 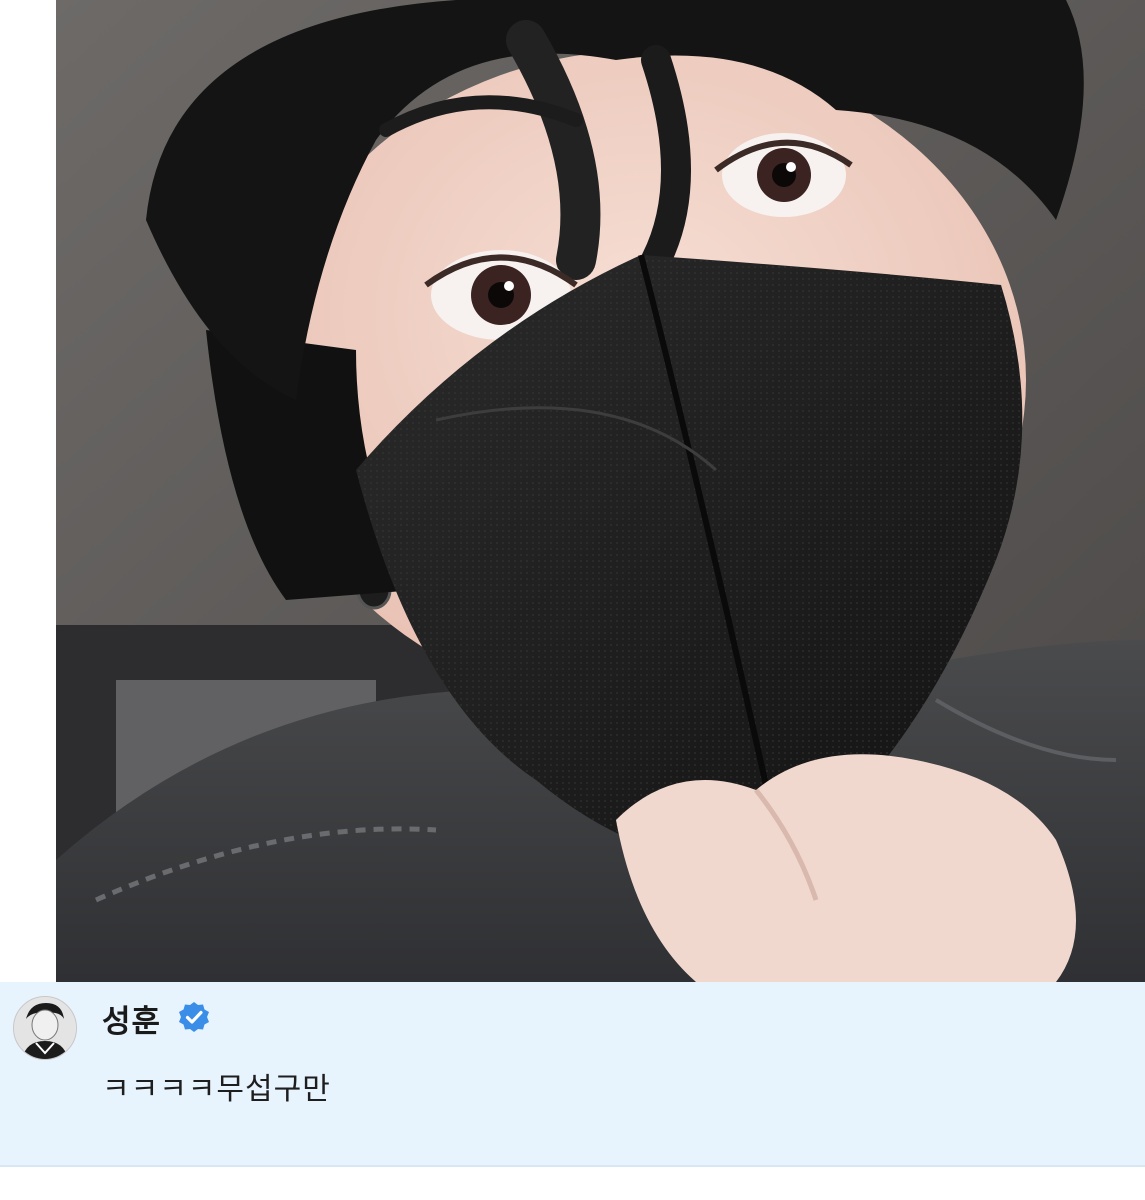 I want to click on page-bottom-area, so click(x=572, y=1183).